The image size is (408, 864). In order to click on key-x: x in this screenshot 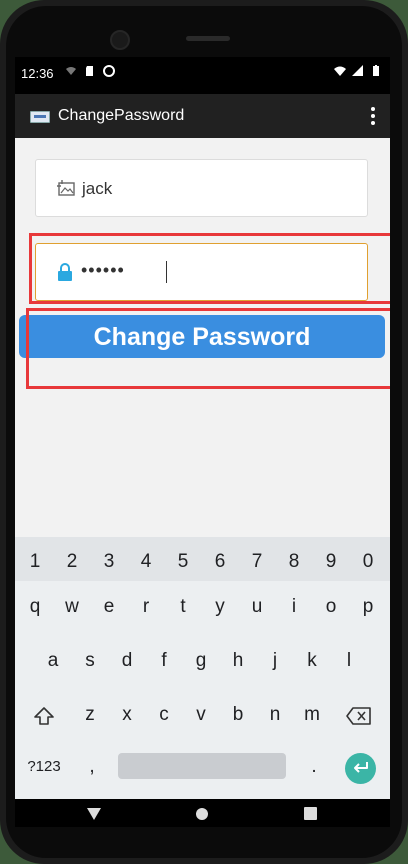, I will do `click(127, 715)`.